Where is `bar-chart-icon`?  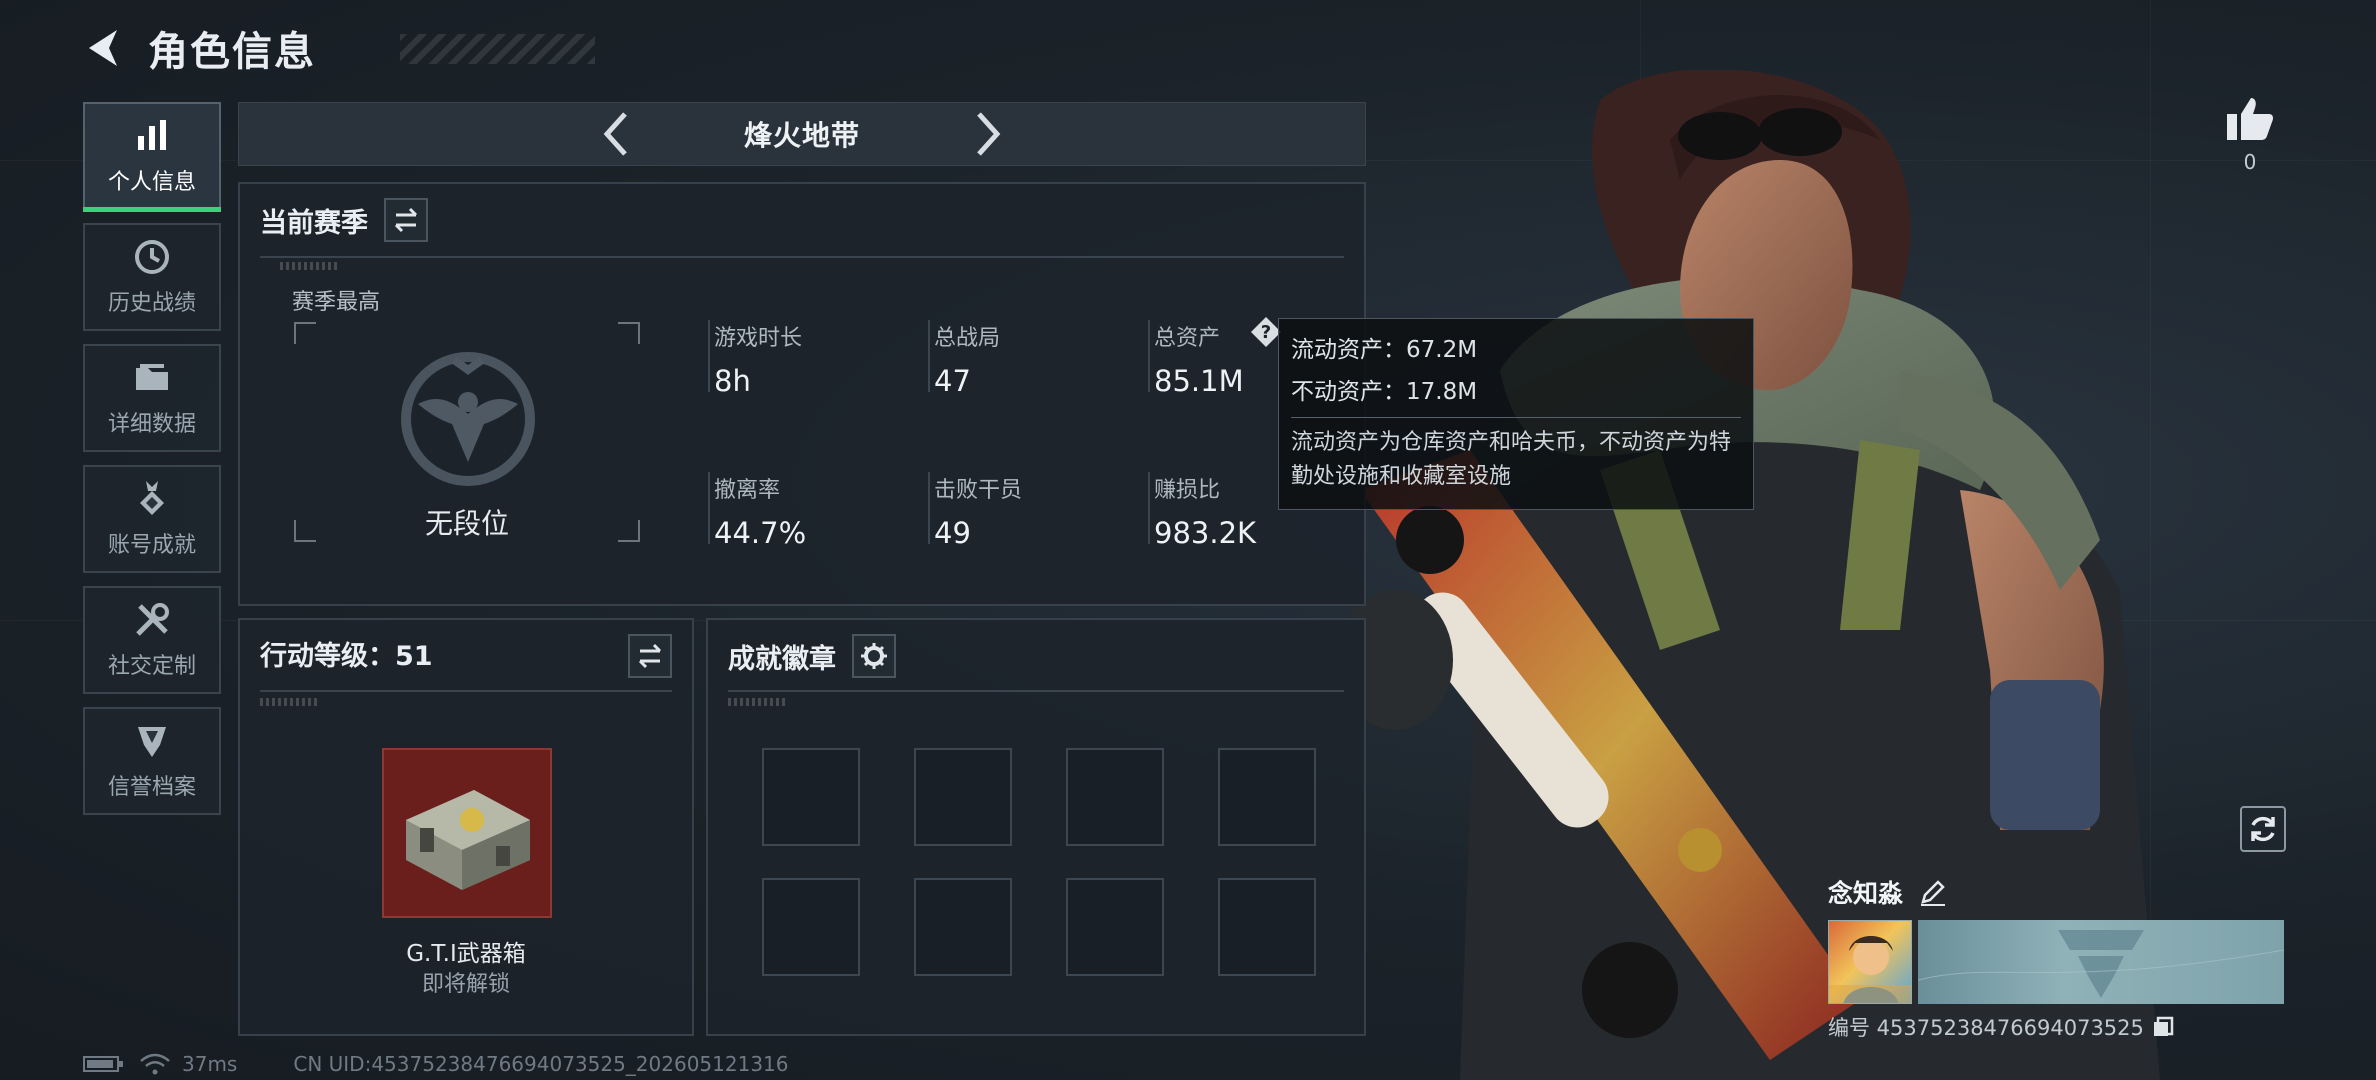
bar-chart-icon is located at coordinates (152, 135).